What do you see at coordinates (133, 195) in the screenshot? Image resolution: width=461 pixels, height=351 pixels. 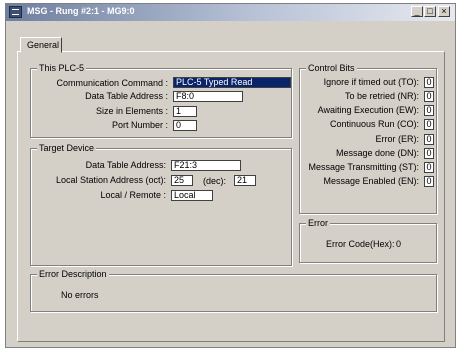 I see `local-remote-label: Local / Remote :` at bounding box center [133, 195].